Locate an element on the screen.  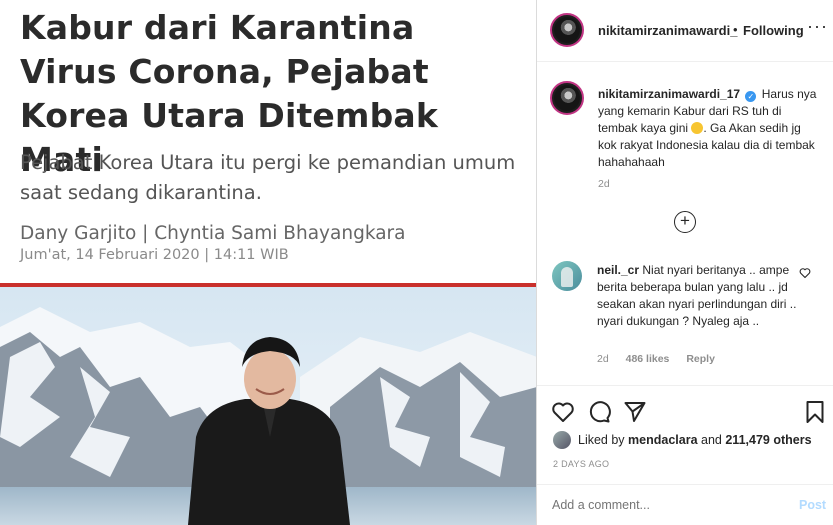
liked-by-avatar is located at coordinates (562, 440).